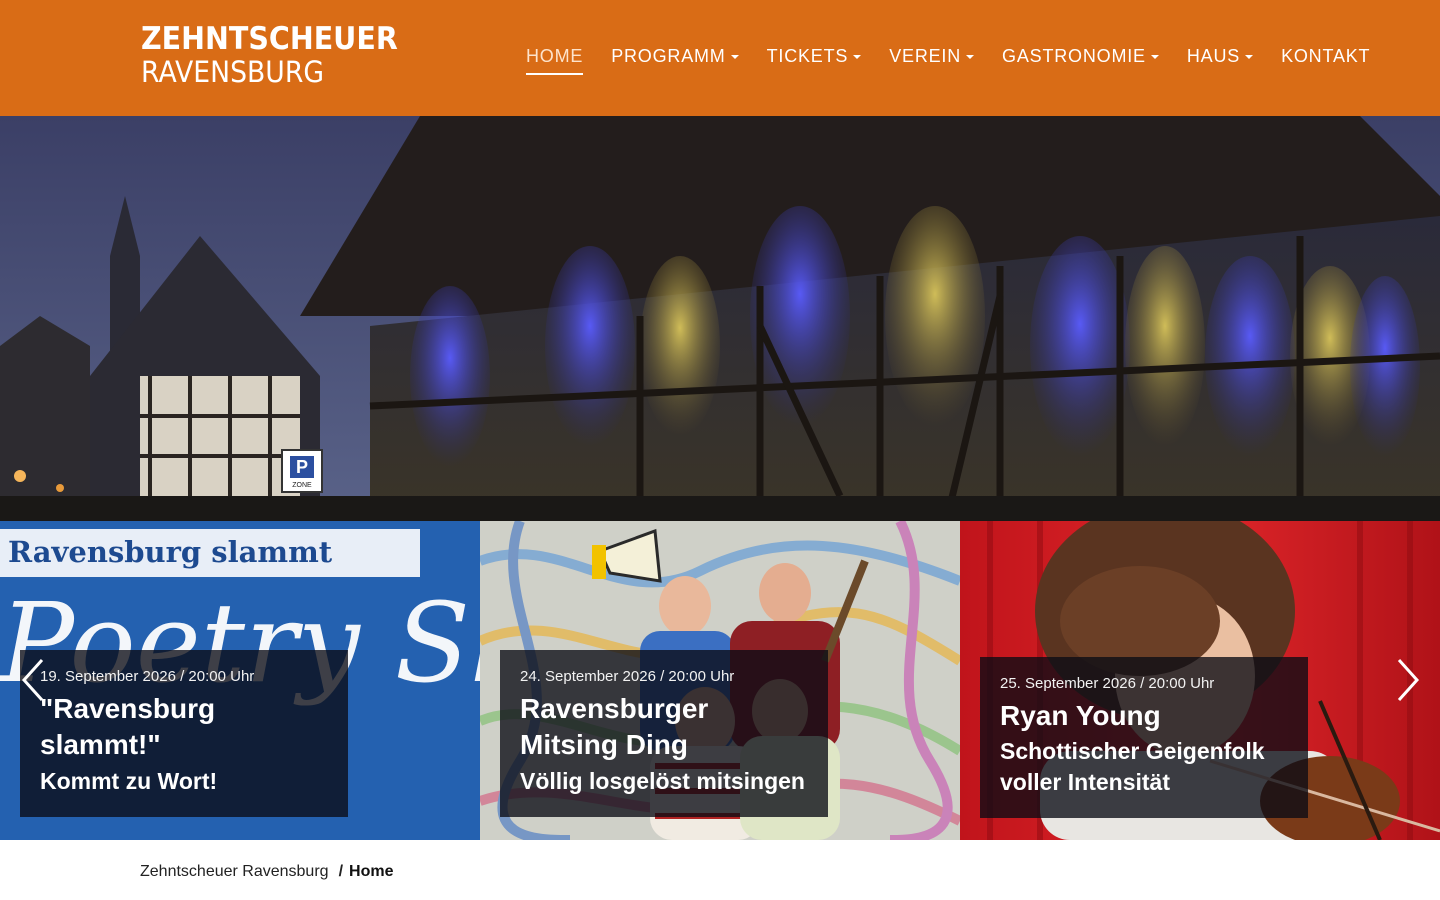 The height and width of the screenshot is (900, 1440). What do you see at coordinates (233, 72) in the screenshot?
I see `logo-line-ravensburg: RAVENSBURG` at bounding box center [233, 72].